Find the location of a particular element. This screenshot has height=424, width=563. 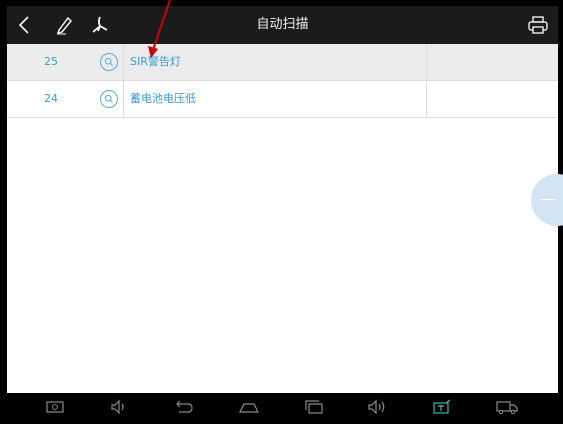

home-icon is located at coordinates (249, 408).